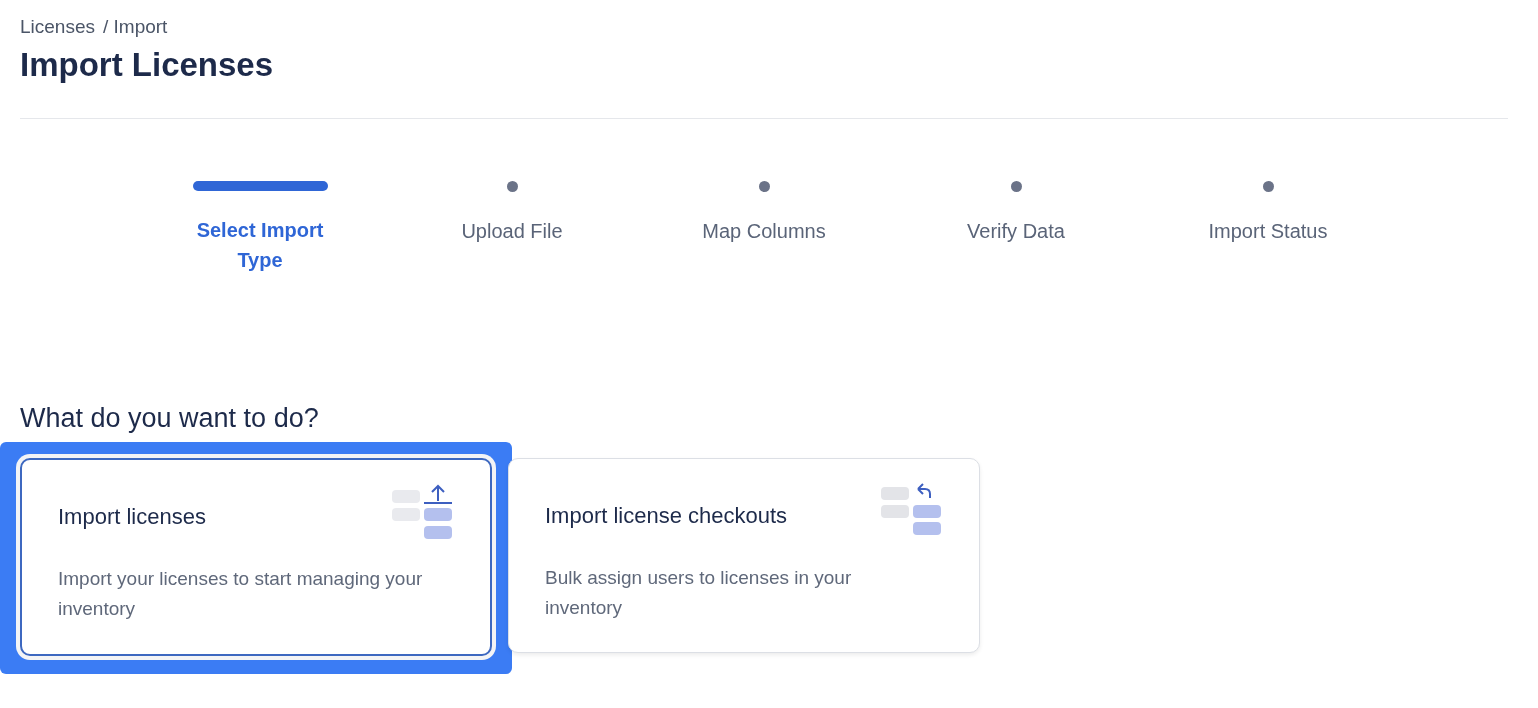 Image resolution: width=1538 pixels, height=708 pixels. Describe the element at coordinates (135, 27) in the screenshot. I see `breadcrumb-link: / Import` at that location.